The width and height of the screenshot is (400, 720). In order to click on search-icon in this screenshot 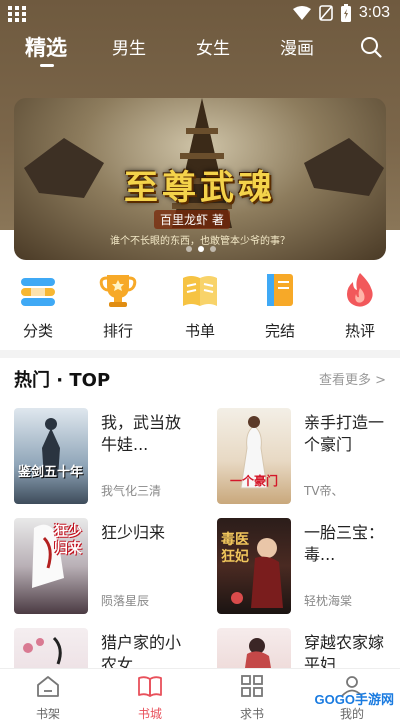, I will do `click(371, 47)`.